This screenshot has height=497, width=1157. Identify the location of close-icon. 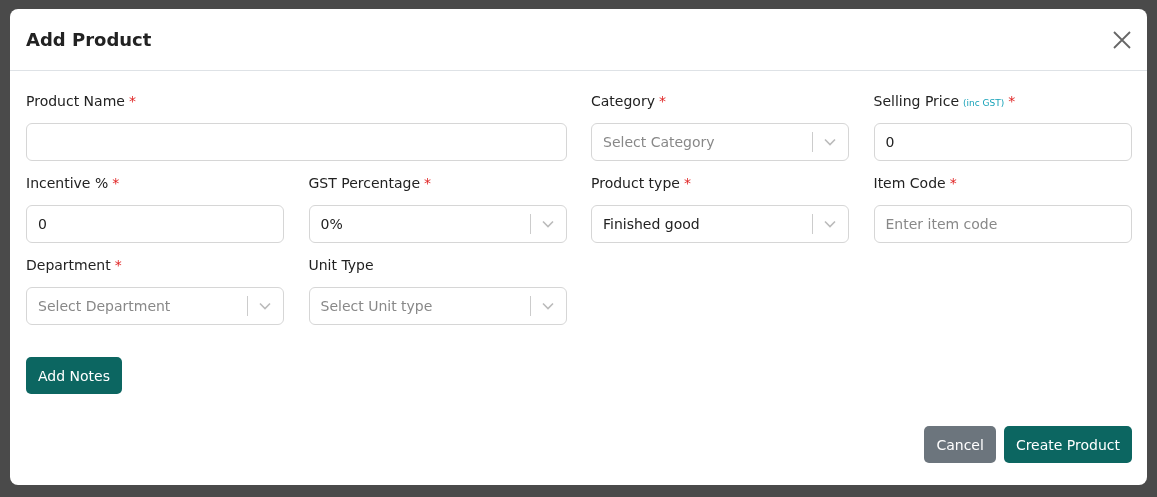
(1122, 39).